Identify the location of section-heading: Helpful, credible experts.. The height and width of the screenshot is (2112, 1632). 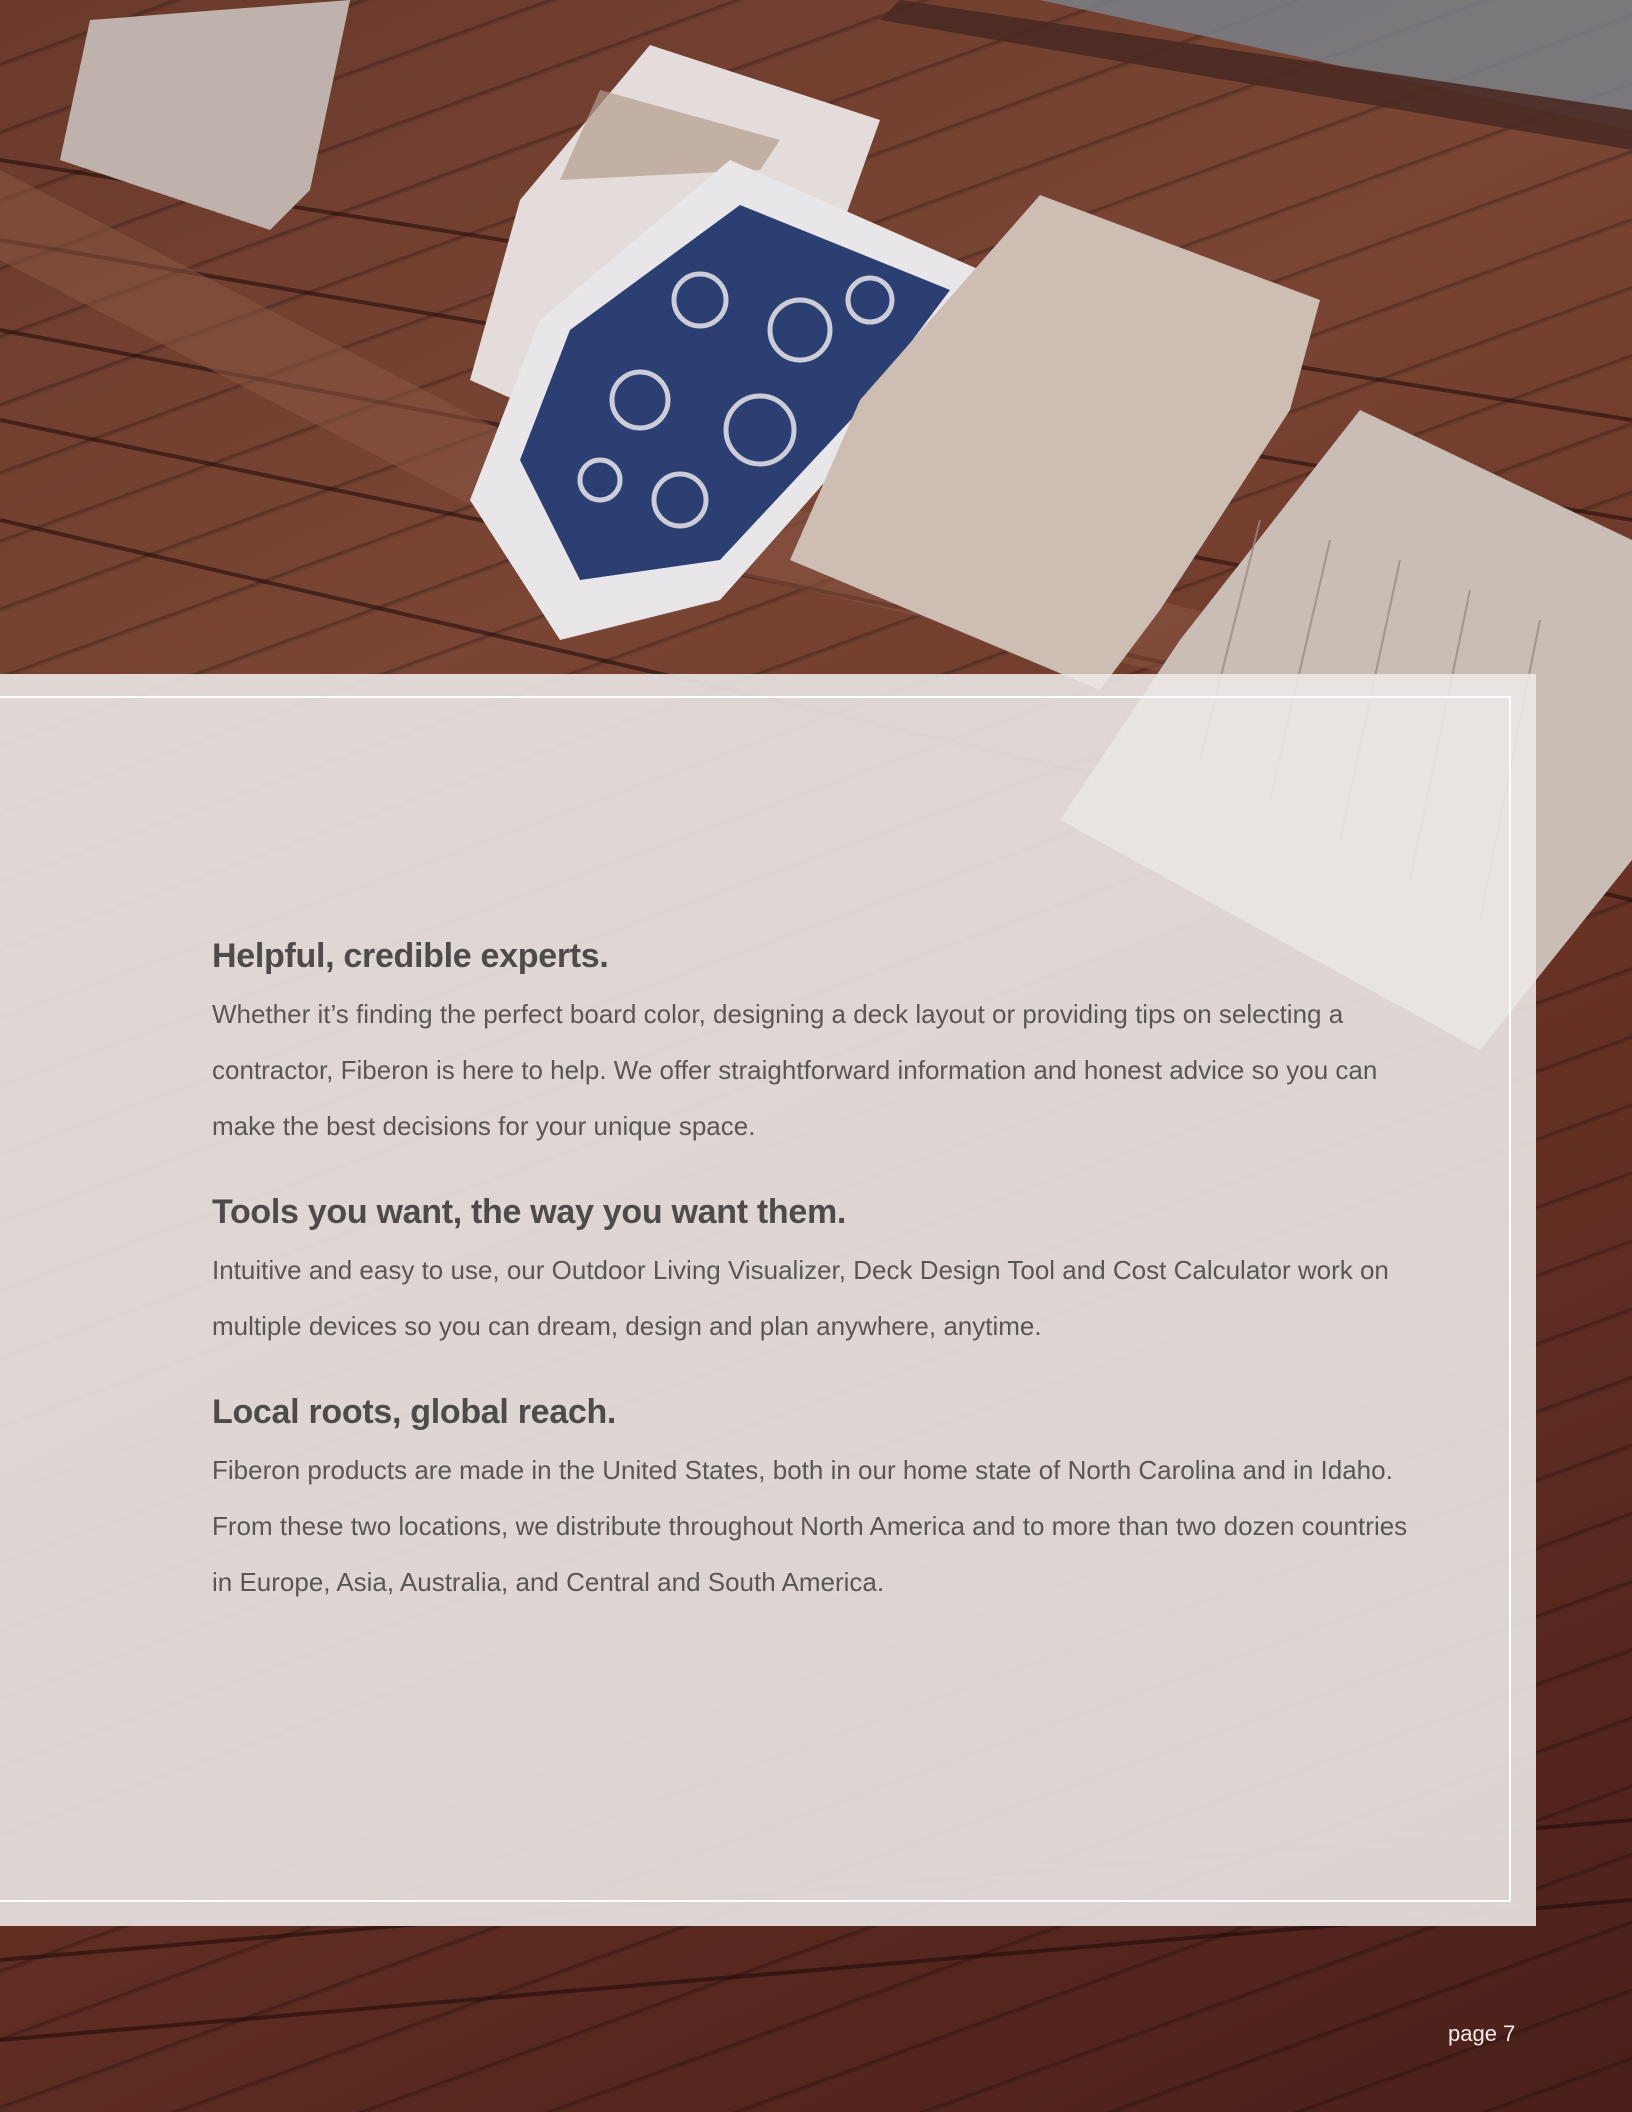
(410, 956).